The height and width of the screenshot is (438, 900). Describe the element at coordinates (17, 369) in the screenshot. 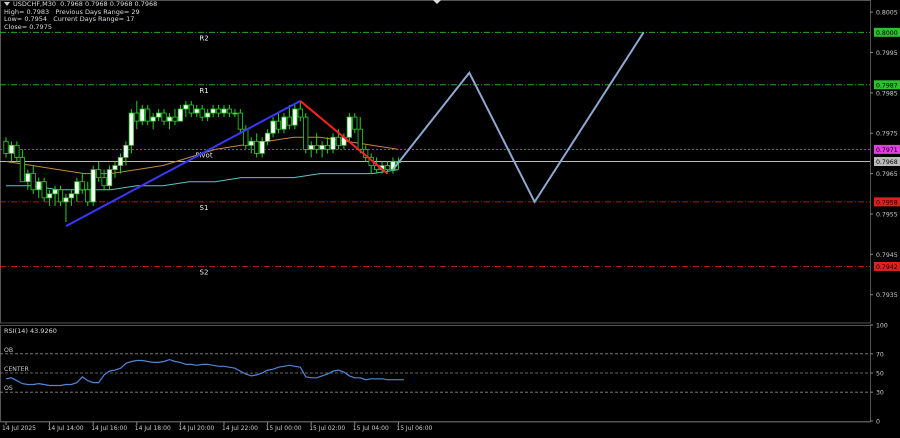

I see `rsi-level-label-center: CENTER` at that location.